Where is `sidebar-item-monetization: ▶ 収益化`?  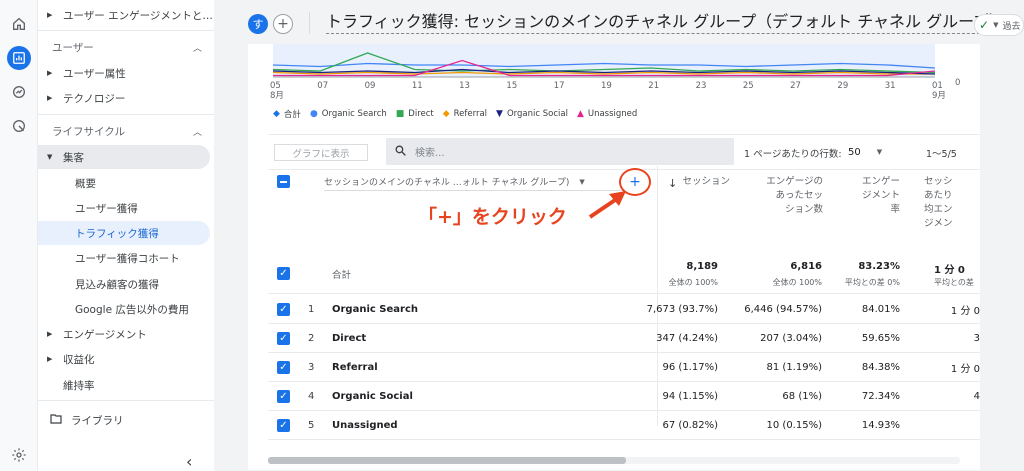
sidebar-item-monetization: ▶ 収益化 is located at coordinates (126, 359).